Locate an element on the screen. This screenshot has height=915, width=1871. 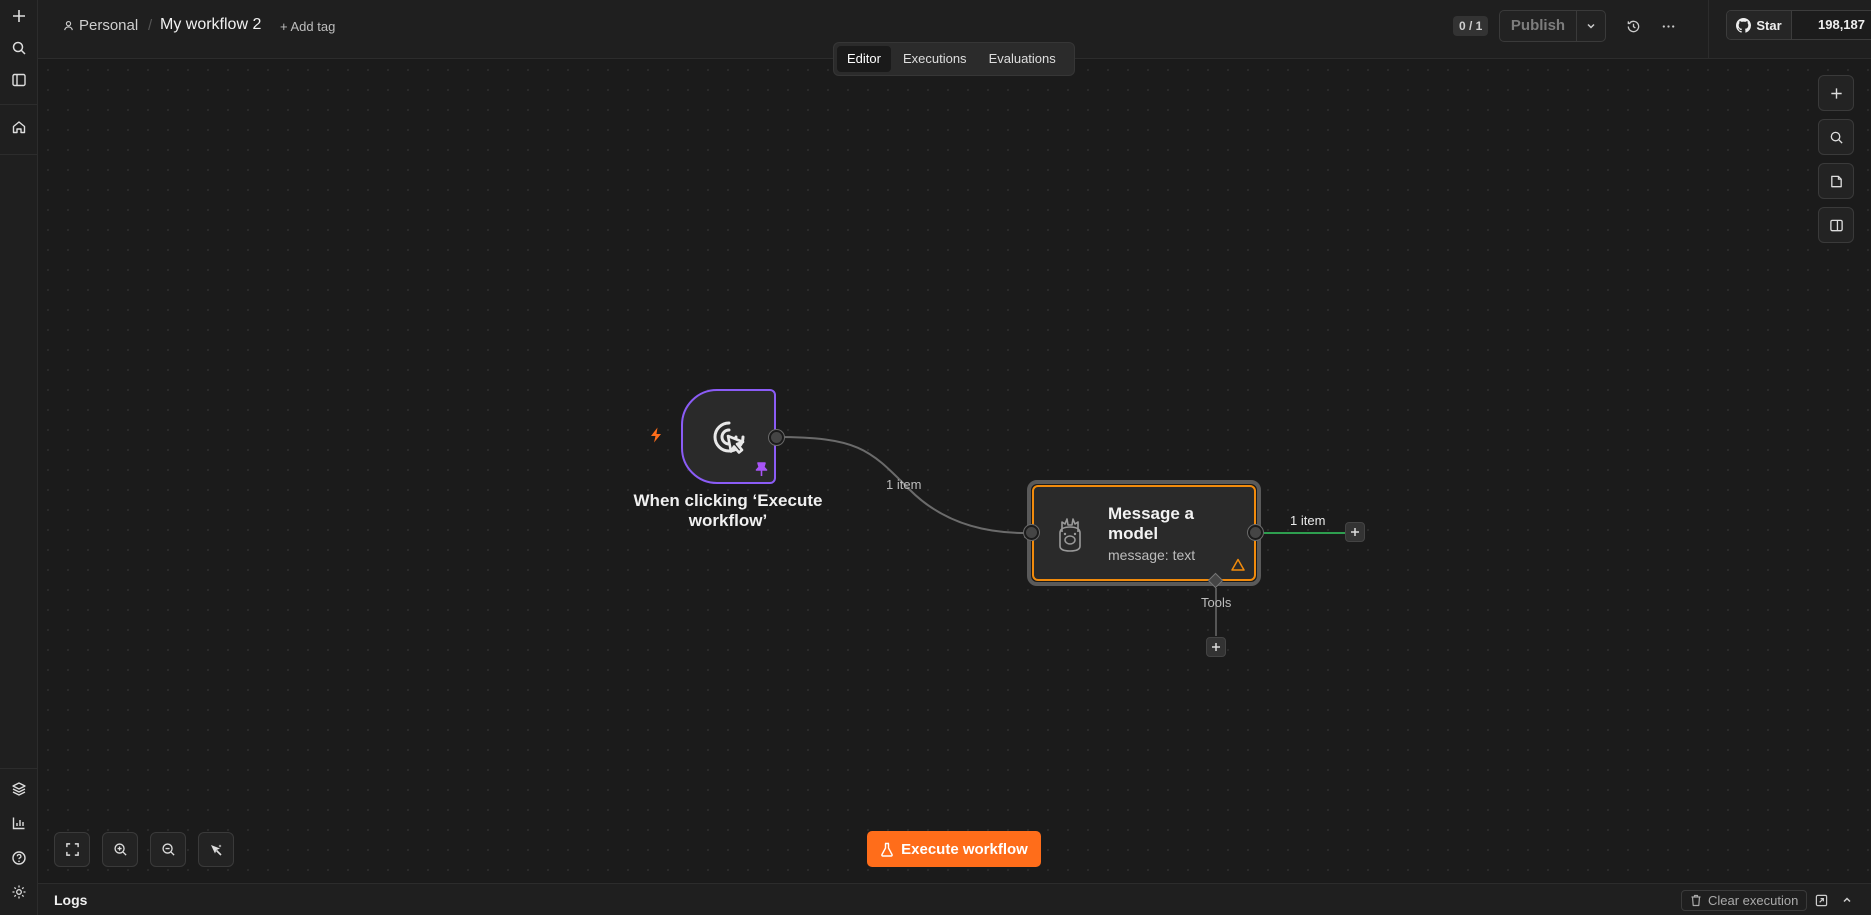
sidebar-toggle-icon is located at coordinates (19, 80).